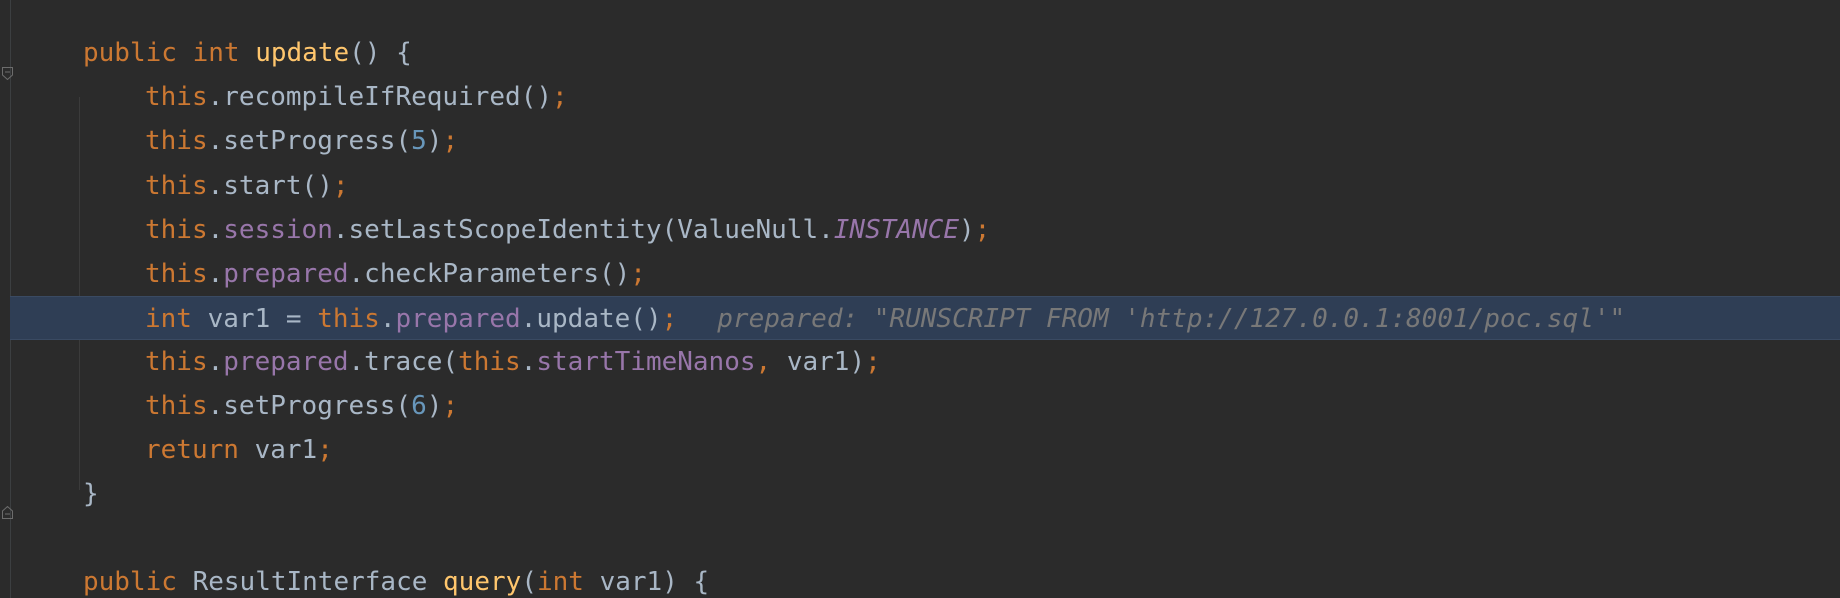 The width and height of the screenshot is (1840, 598). I want to click on code-token: var1), so click(826, 362).